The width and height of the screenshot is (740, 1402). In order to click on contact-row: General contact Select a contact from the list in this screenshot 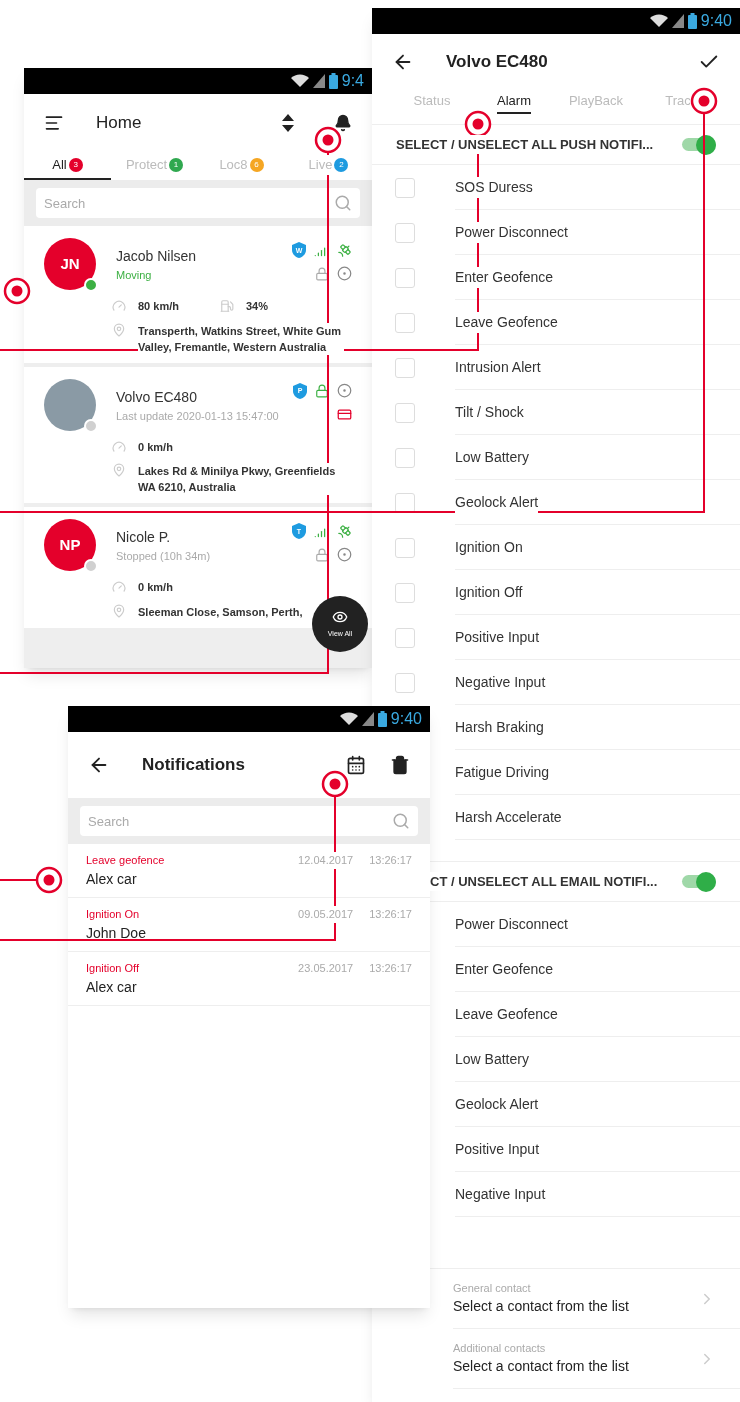, I will do `click(596, 1299)`.